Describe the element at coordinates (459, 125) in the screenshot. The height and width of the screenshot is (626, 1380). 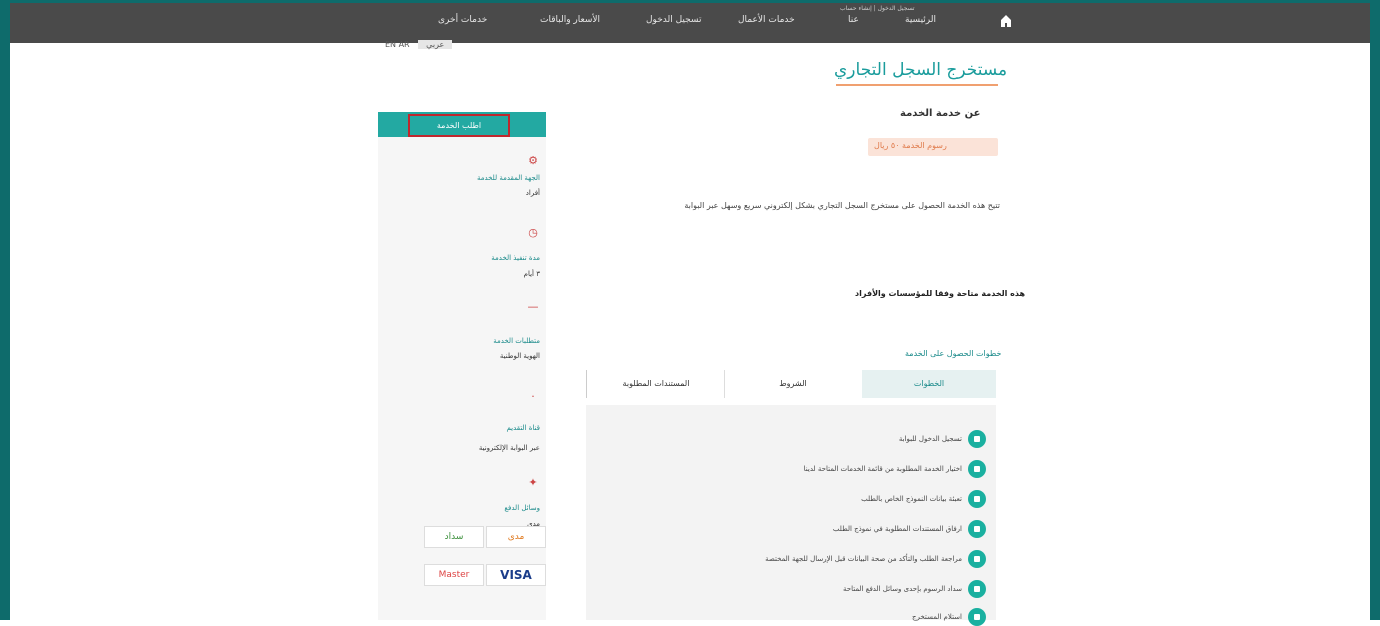
I see `request-service-button: اطلب الخدمة` at that location.